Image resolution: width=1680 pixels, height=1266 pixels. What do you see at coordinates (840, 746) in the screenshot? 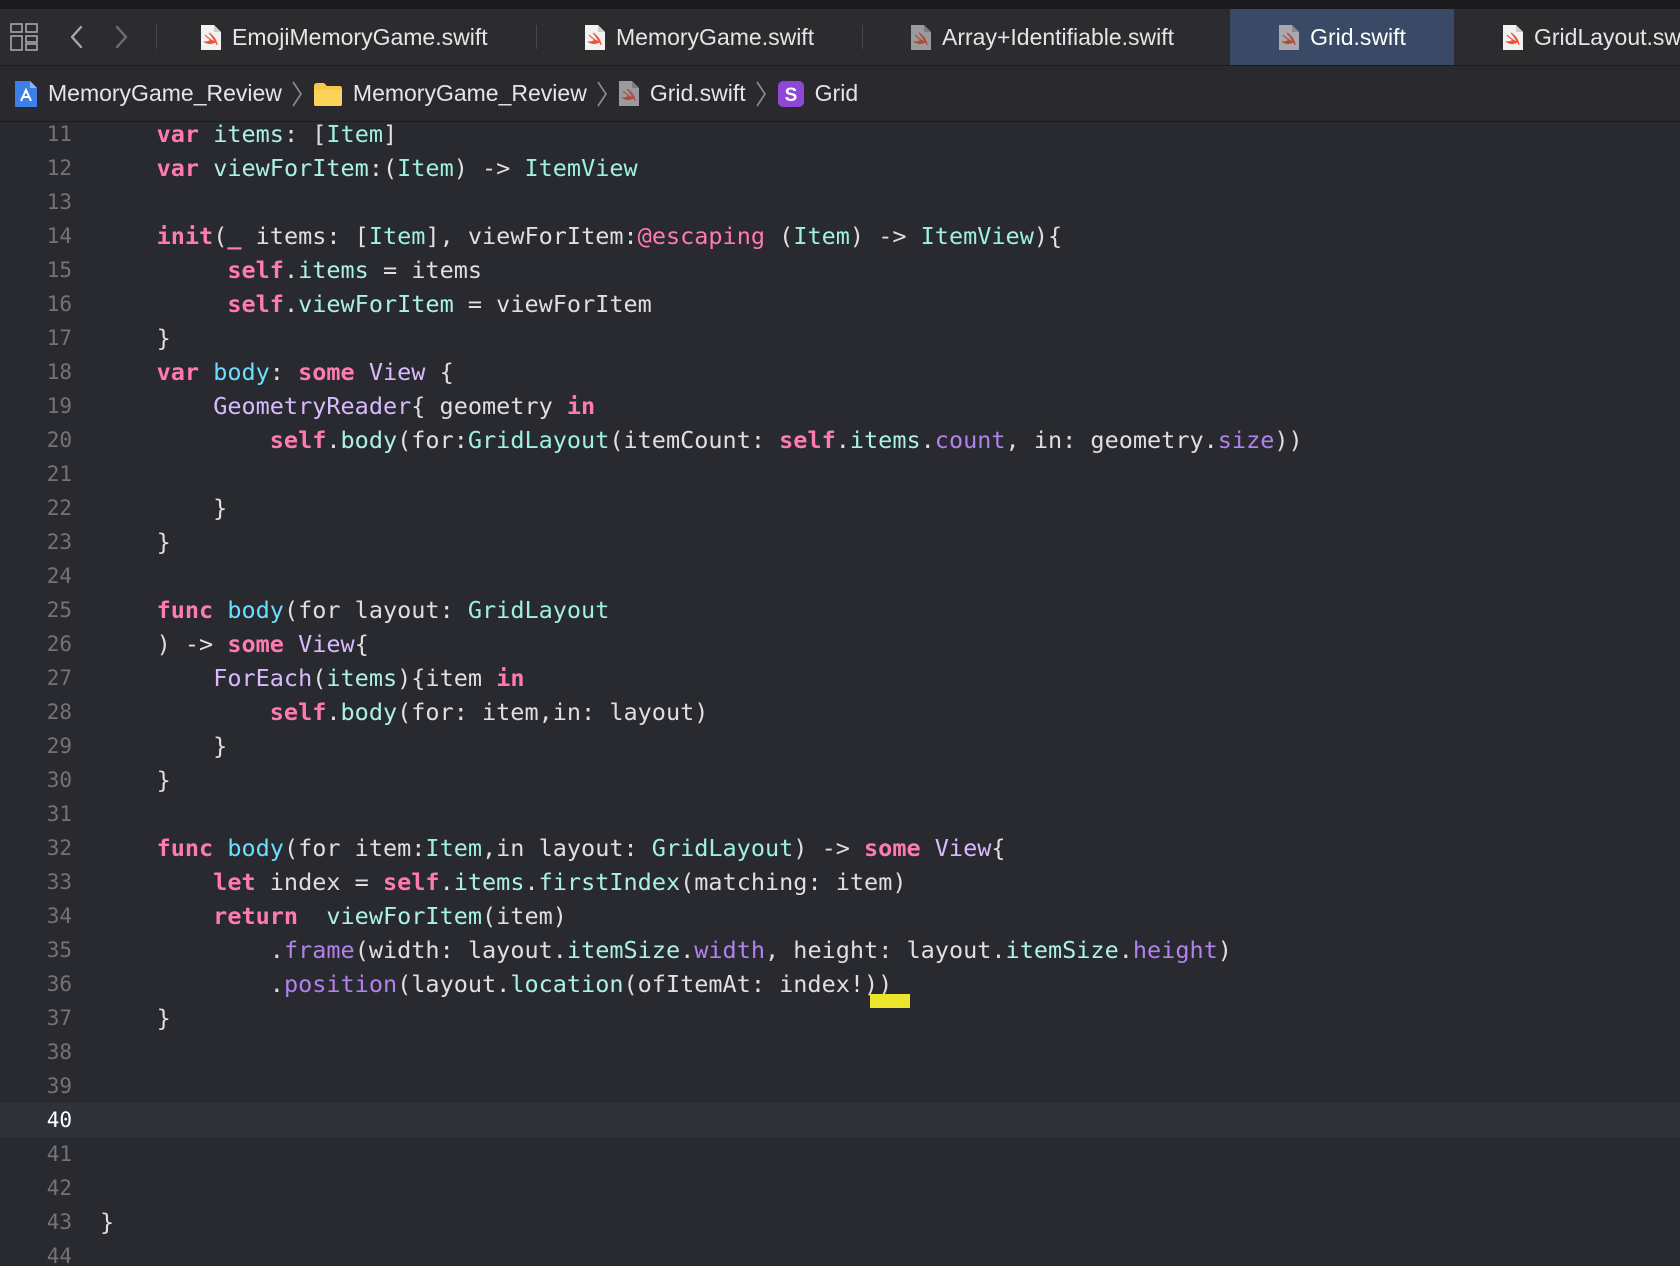
I see `code-line: 29 }` at bounding box center [840, 746].